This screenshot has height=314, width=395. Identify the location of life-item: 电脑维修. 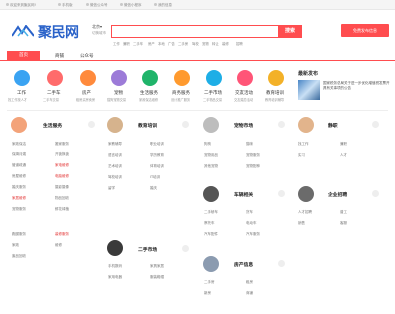
(62, 176).